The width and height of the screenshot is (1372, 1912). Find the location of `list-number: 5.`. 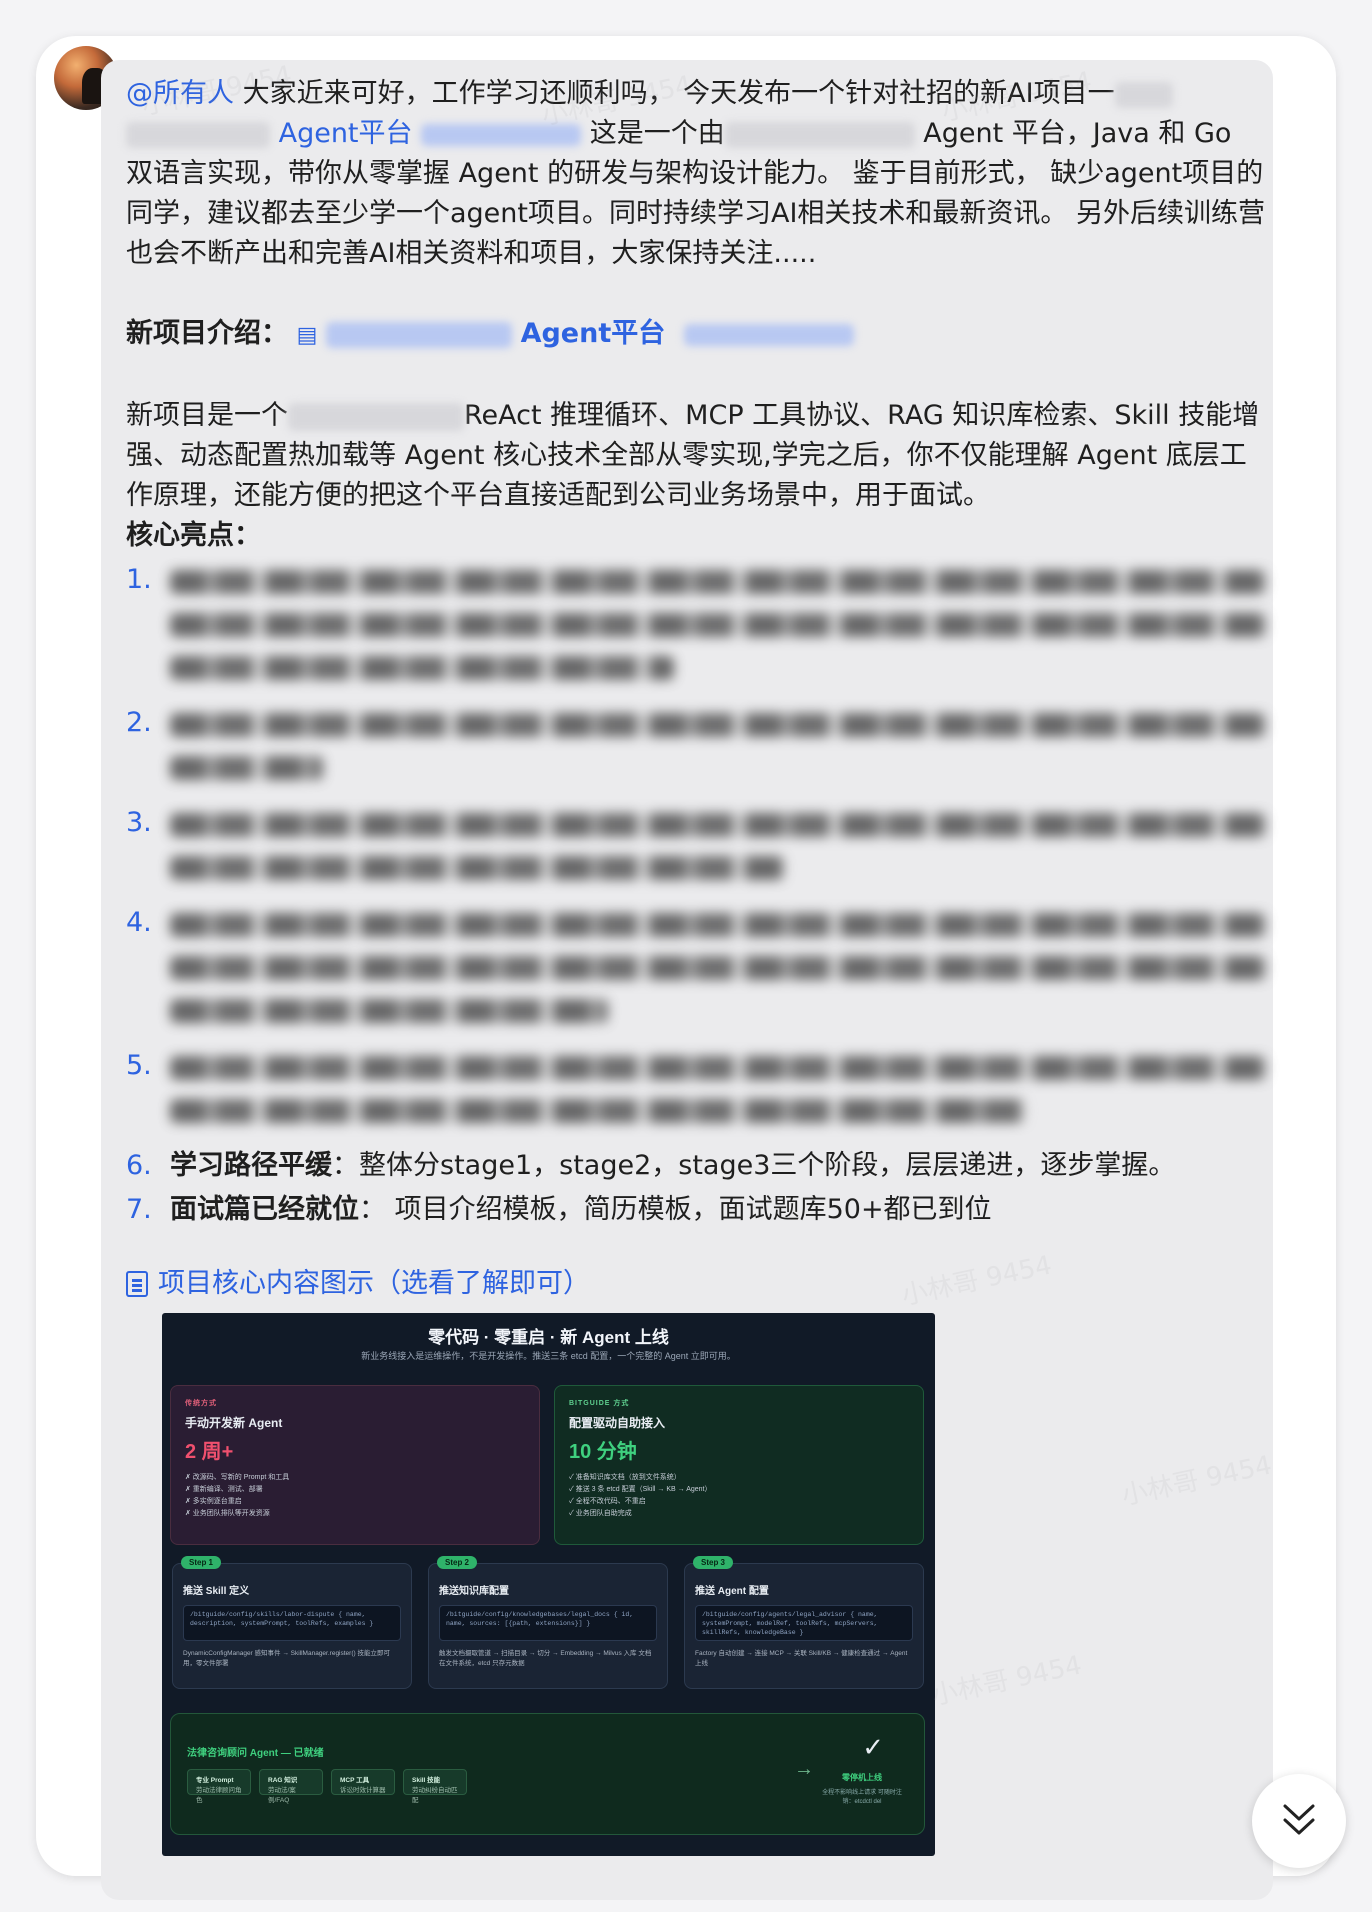

list-number: 5. is located at coordinates (139, 1065).